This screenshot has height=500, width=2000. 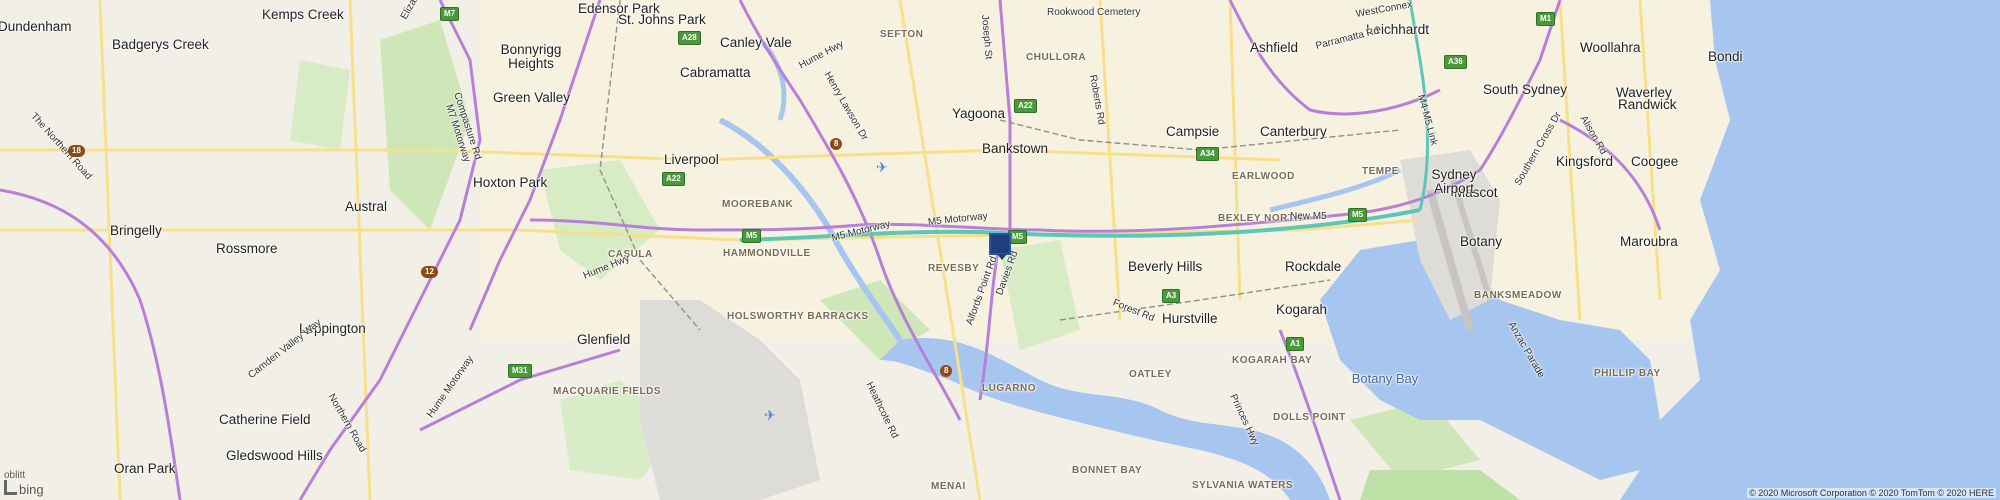 What do you see at coordinates (1385, 378) in the screenshot?
I see `place-label: Botany Bay` at bounding box center [1385, 378].